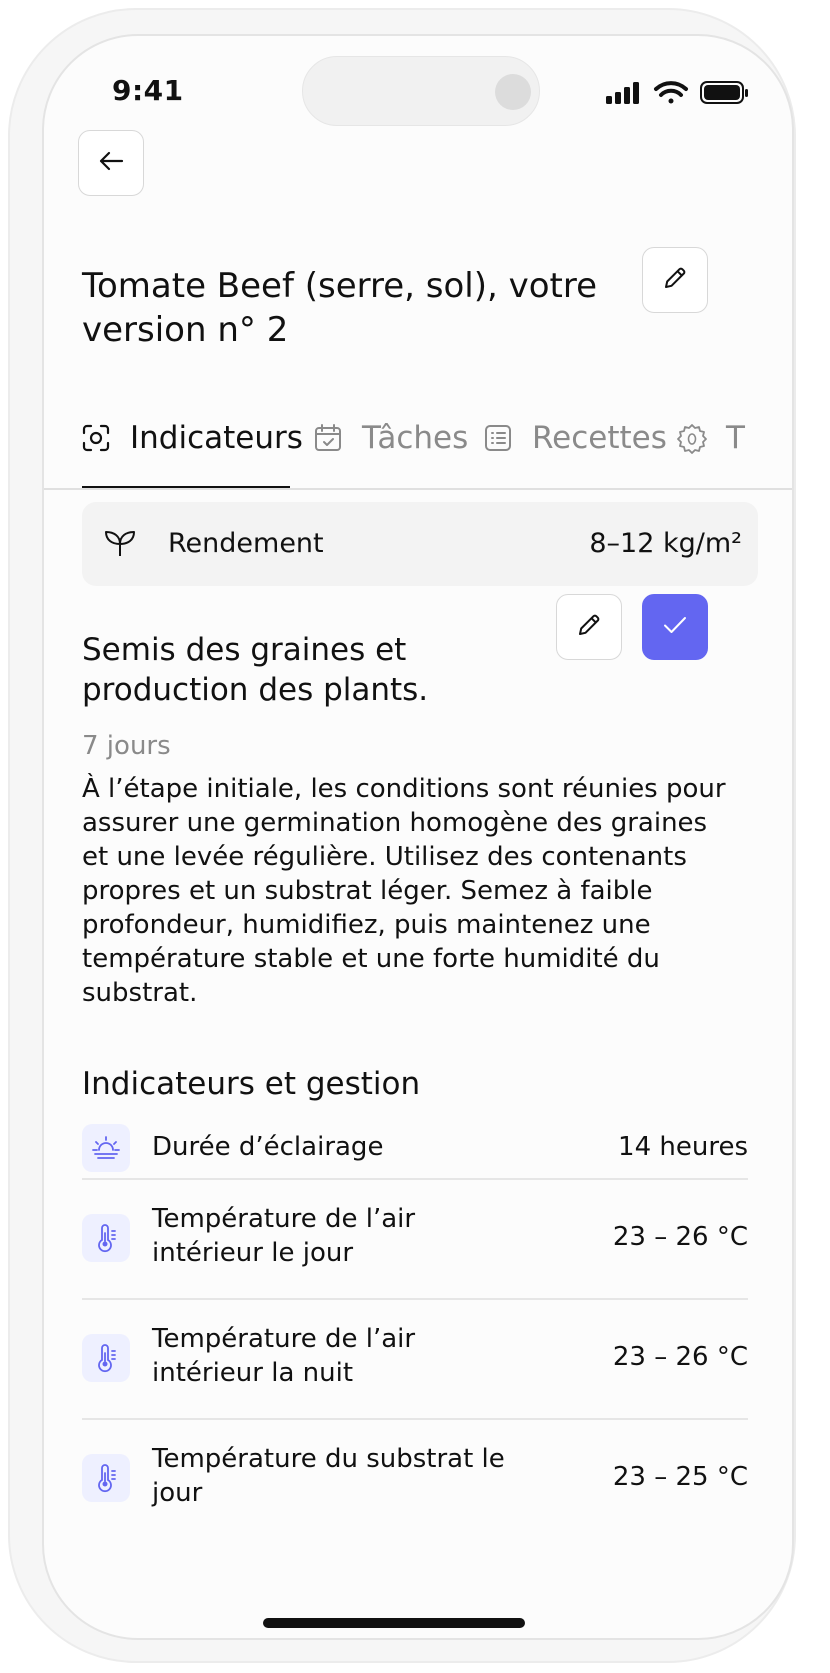 The height and width of the screenshot is (1673, 830). Describe the element at coordinates (671, 92) in the screenshot. I see `wifi-icon` at that location.